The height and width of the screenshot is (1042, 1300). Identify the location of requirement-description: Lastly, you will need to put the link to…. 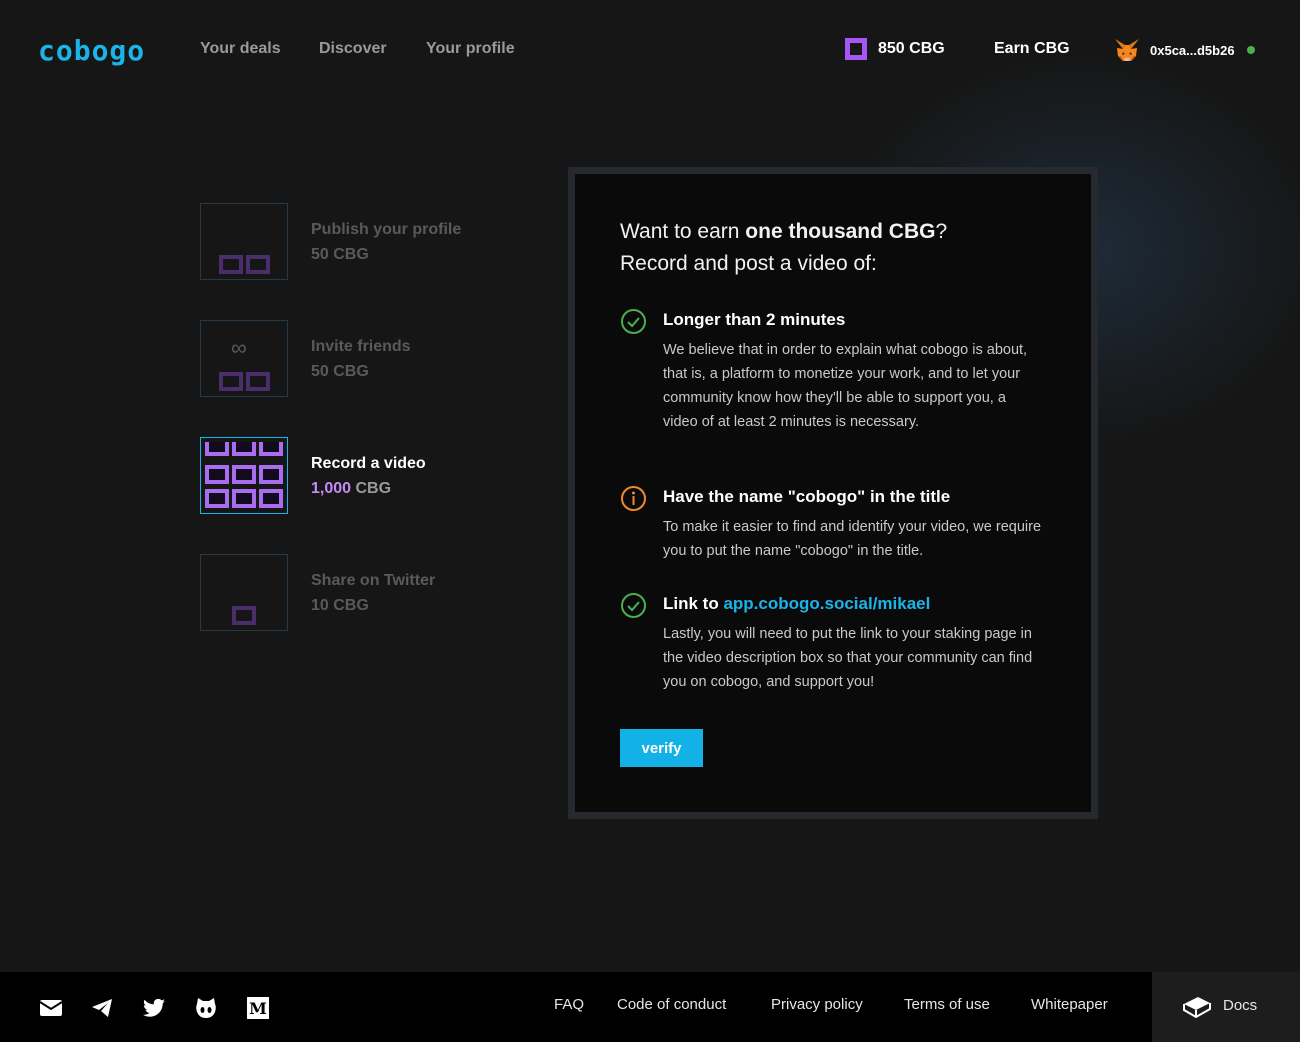
(848, 658).